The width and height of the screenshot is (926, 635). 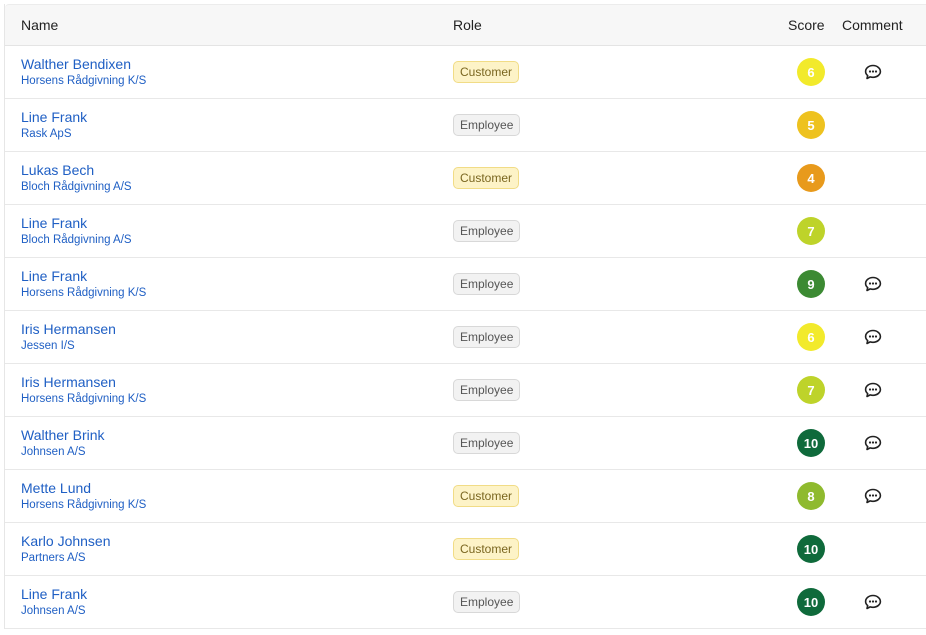 I want to click on column-header-comment: Comment, so click(x=872, y=25).